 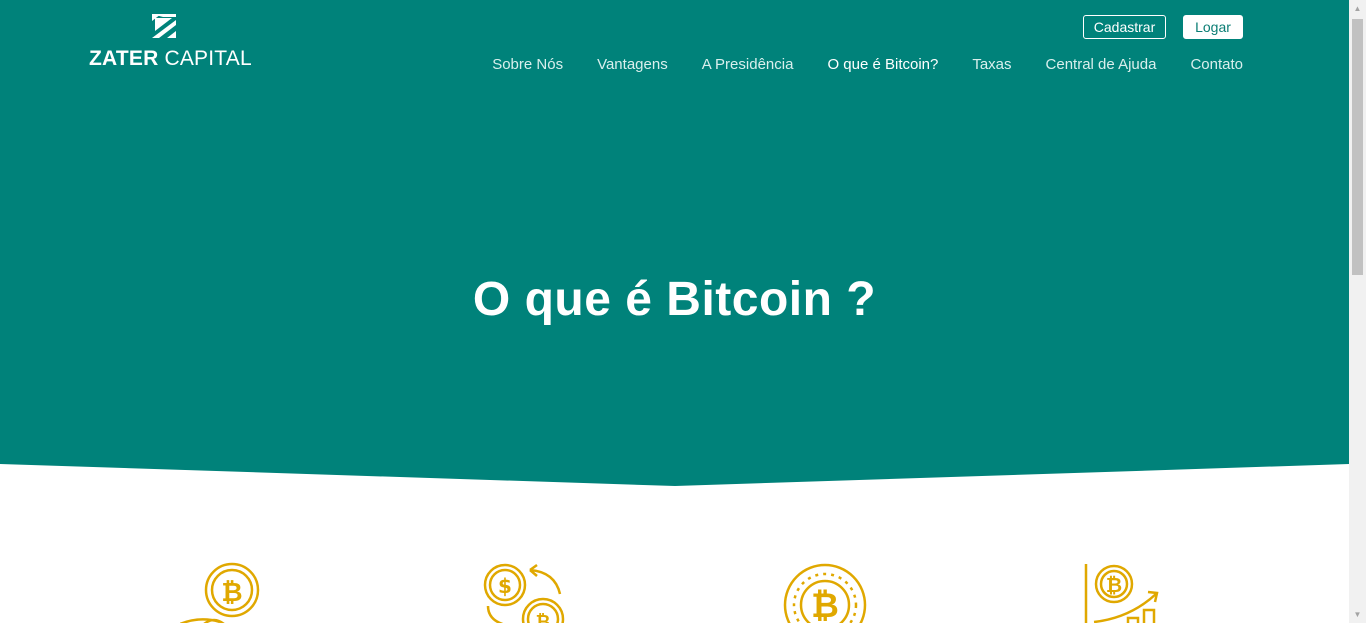 What do you see at coordinates (205, 58) in the screenshot?
I see `logo-text-light: CAPITAL` at bounding box center [205, 58].